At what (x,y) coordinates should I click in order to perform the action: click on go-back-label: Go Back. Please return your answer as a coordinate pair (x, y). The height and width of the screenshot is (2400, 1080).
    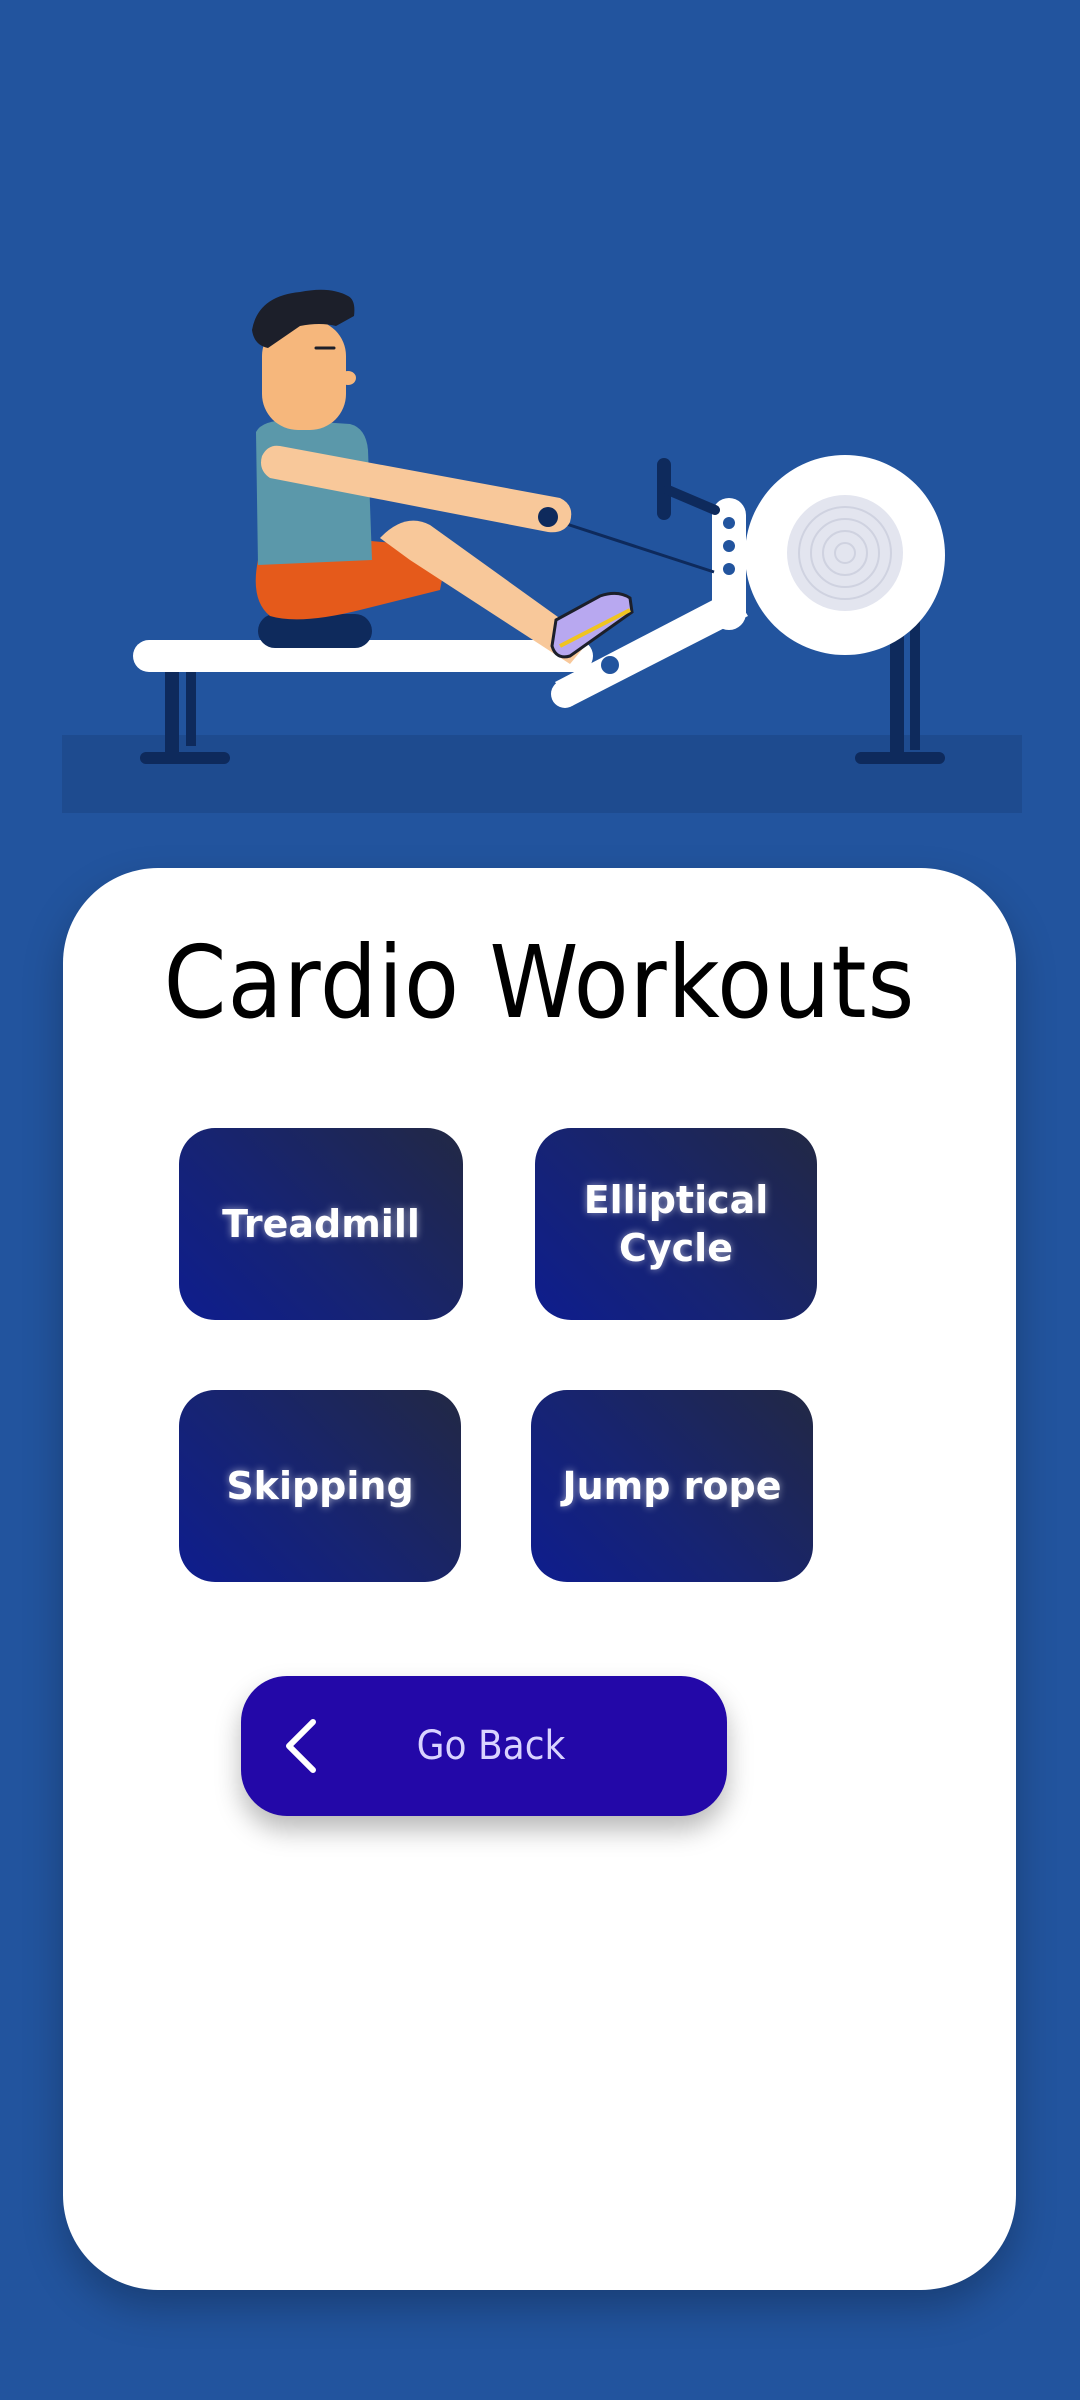
    Looking at the image, I should click on (491, 1746).